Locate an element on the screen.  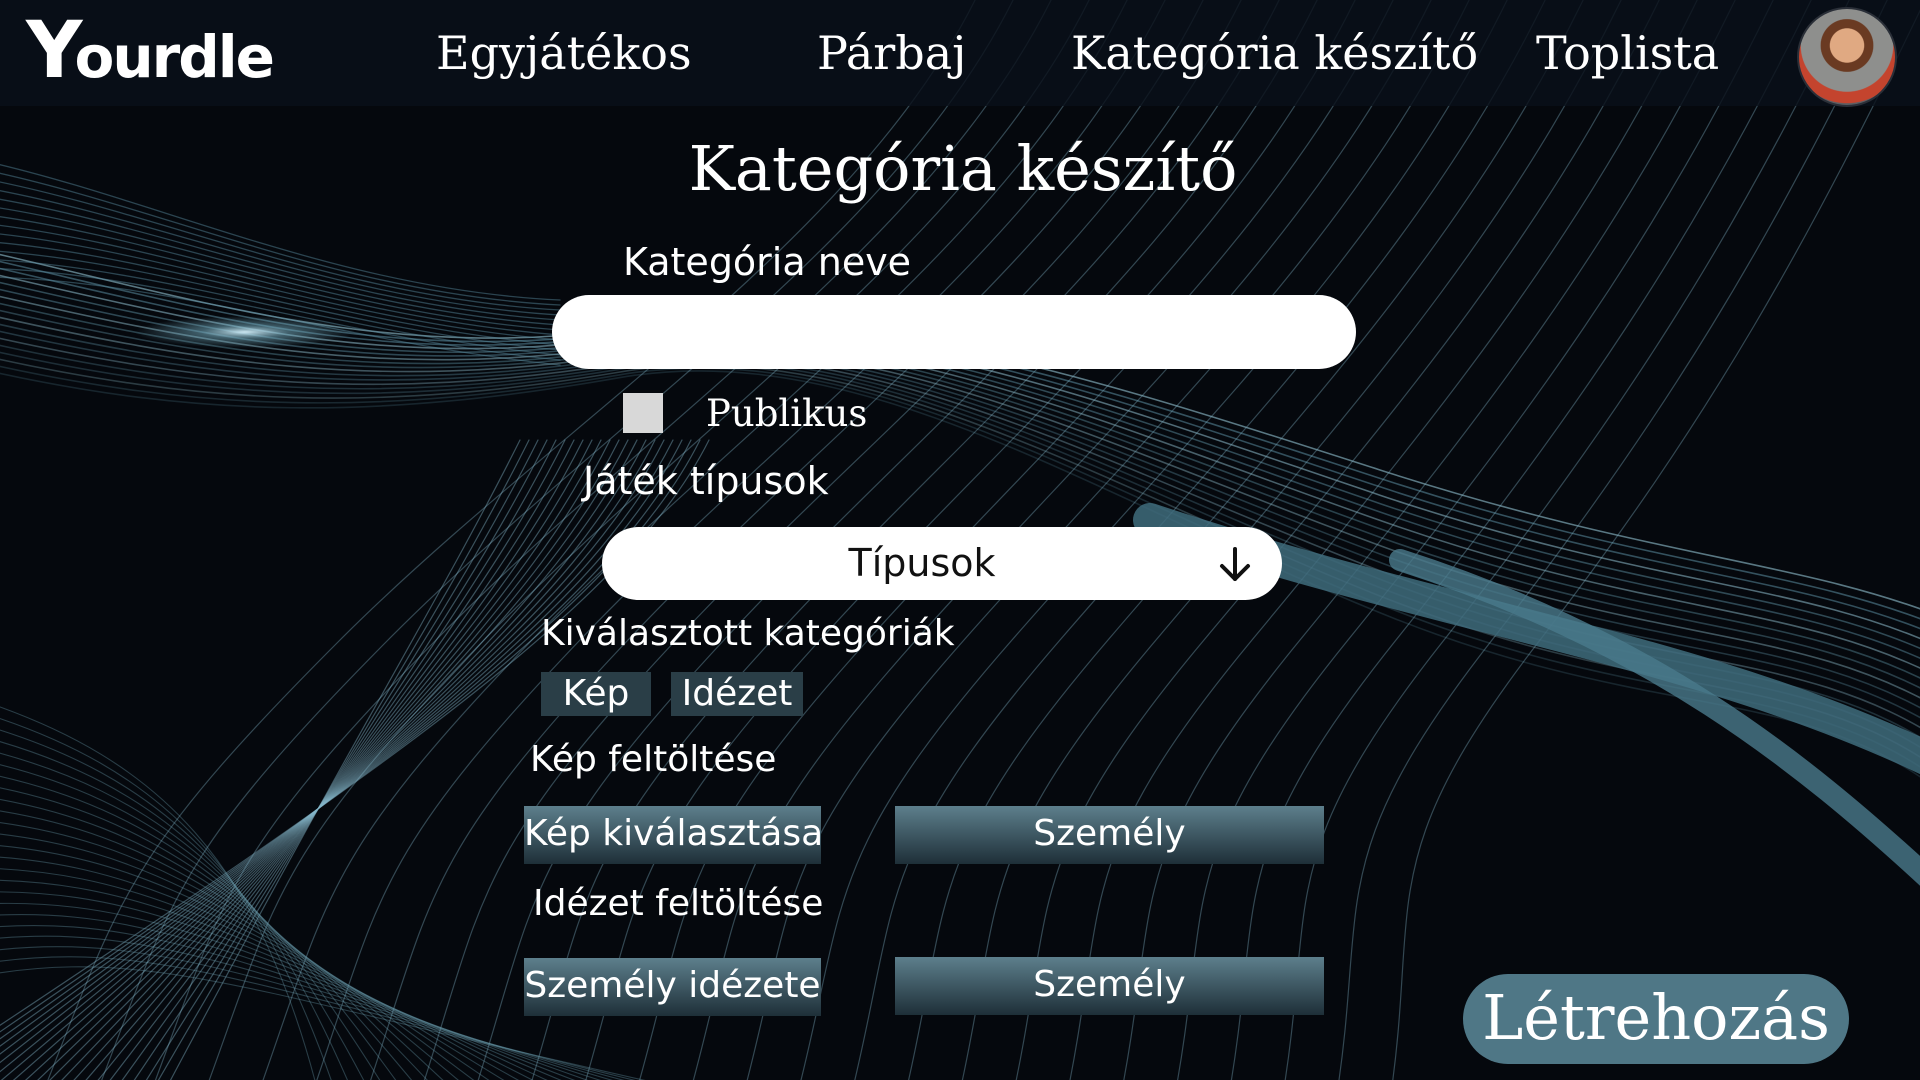
quote-upload-label: Idézet feltöltése is located at coordinates (678, 903).